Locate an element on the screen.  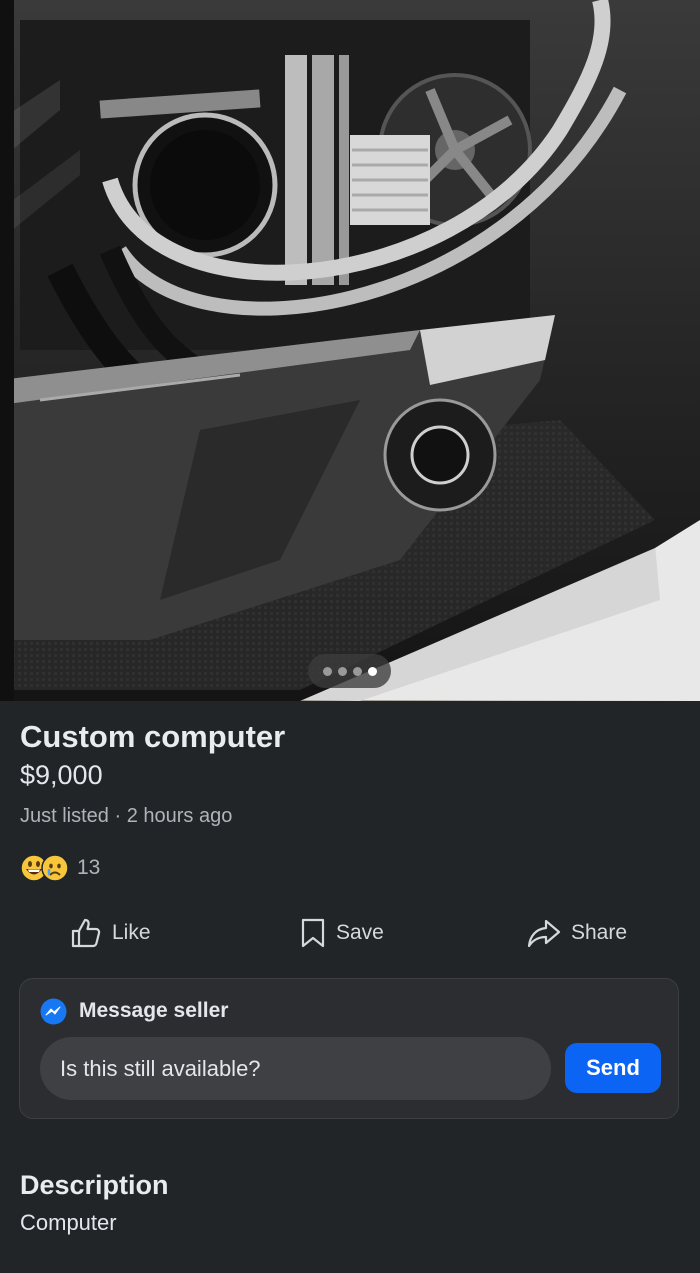
save-label: Save is located at coordinates (360, 932).